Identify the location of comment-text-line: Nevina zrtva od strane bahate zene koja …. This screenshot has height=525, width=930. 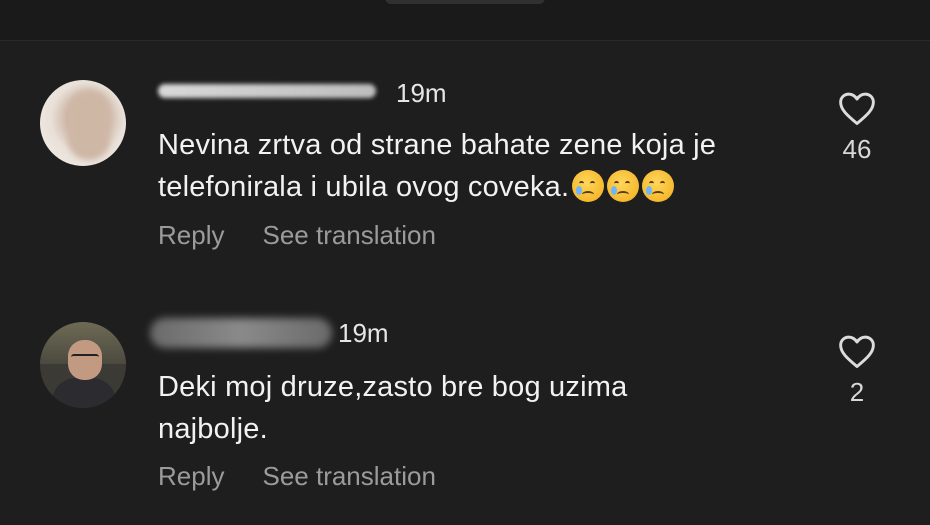
(437, 145).